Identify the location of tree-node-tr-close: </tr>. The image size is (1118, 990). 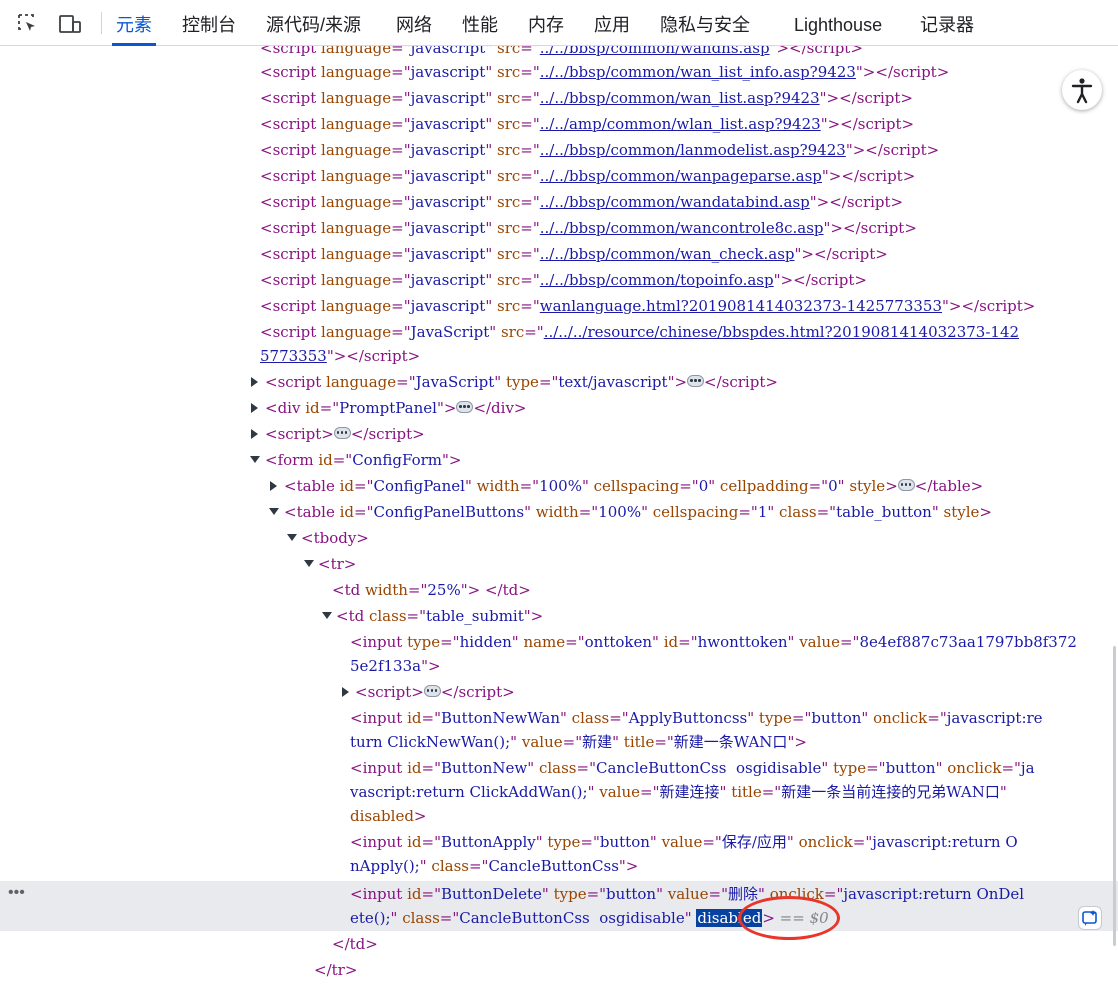
(336, 970).